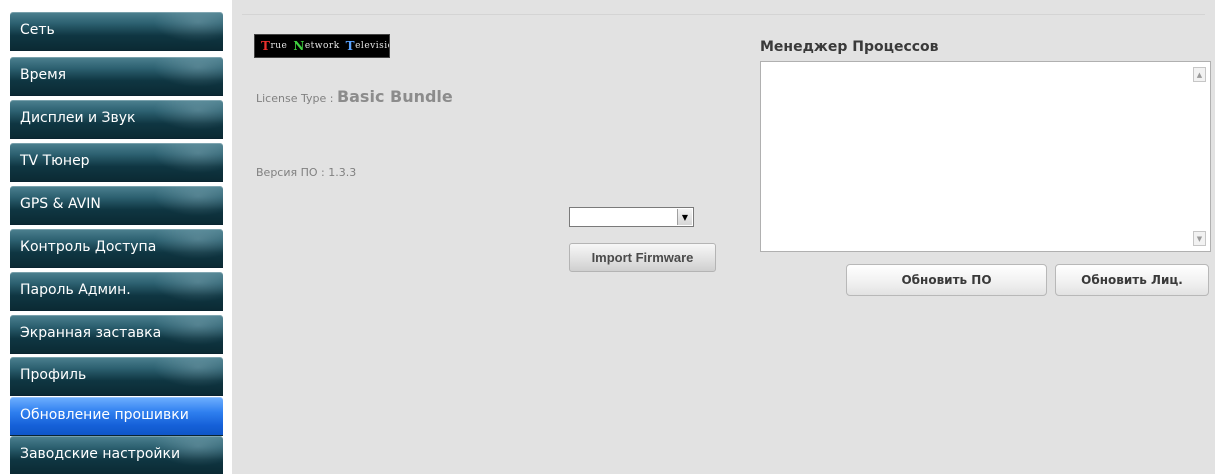 This screenshot has width=1215, height=474. Describe the element at coordinates (55, 161) in the screenshot. I see `sidebar-item-label: TV Тюнер` at that location.